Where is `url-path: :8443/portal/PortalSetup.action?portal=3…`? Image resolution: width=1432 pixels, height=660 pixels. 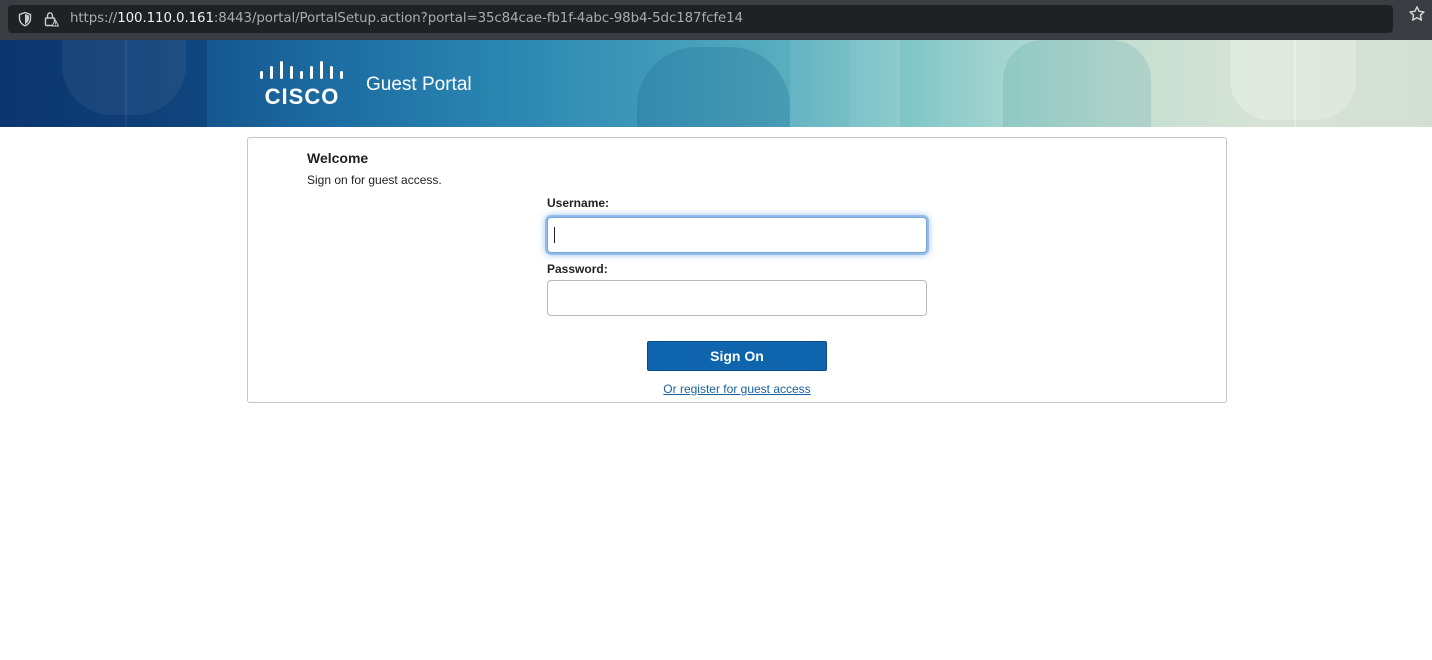
url-path: :8443/portal/PortalSetup.action?portal=3… is located at coordinates (478, 18).